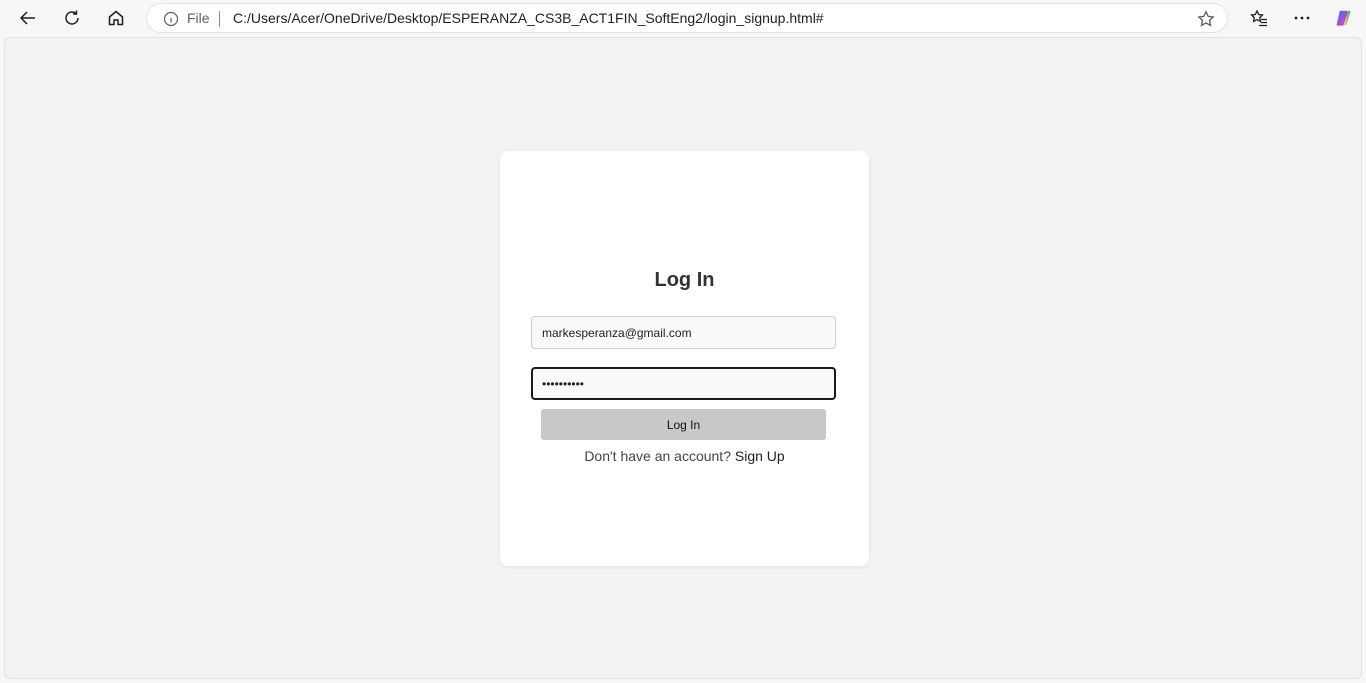 The image size is (1366, 683). I want to click on address-separator, so click(219, 19).